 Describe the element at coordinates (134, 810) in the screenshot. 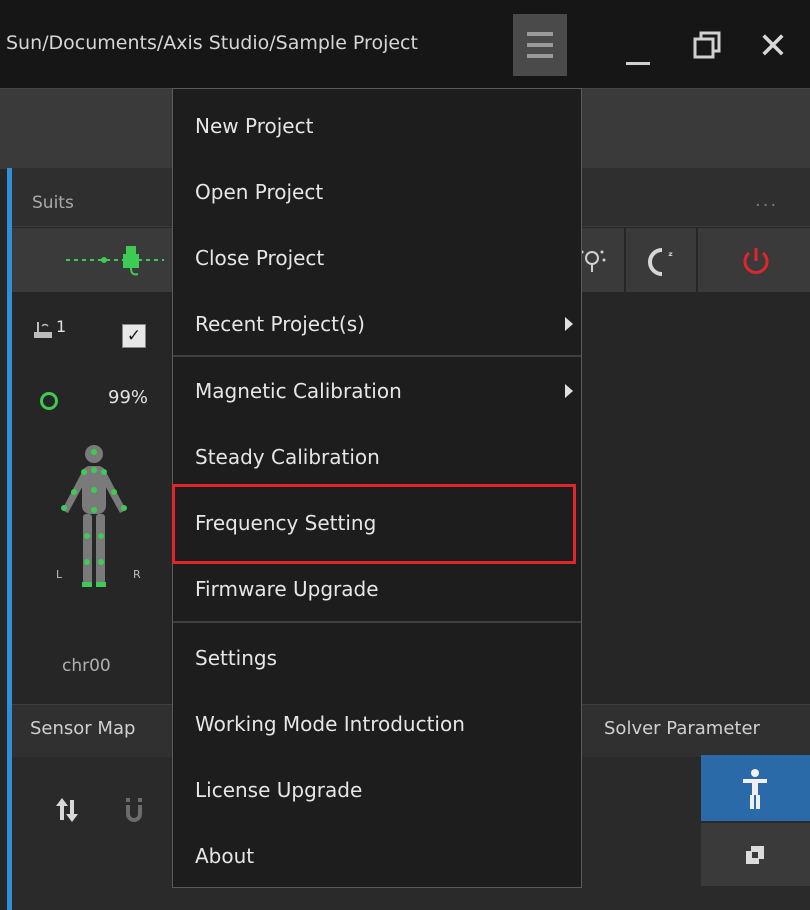

I see `magnet-icon` at that location.